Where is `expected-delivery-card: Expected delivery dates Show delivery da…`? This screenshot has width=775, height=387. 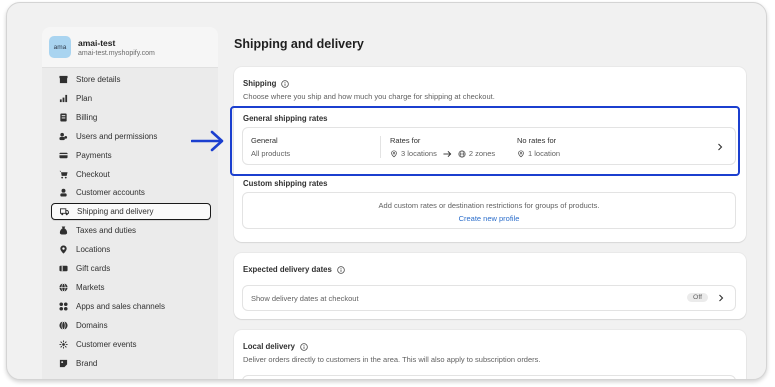
expected-delivery-card: Expected delivery dates Show delivery da… is located at coordinates (490, 286).